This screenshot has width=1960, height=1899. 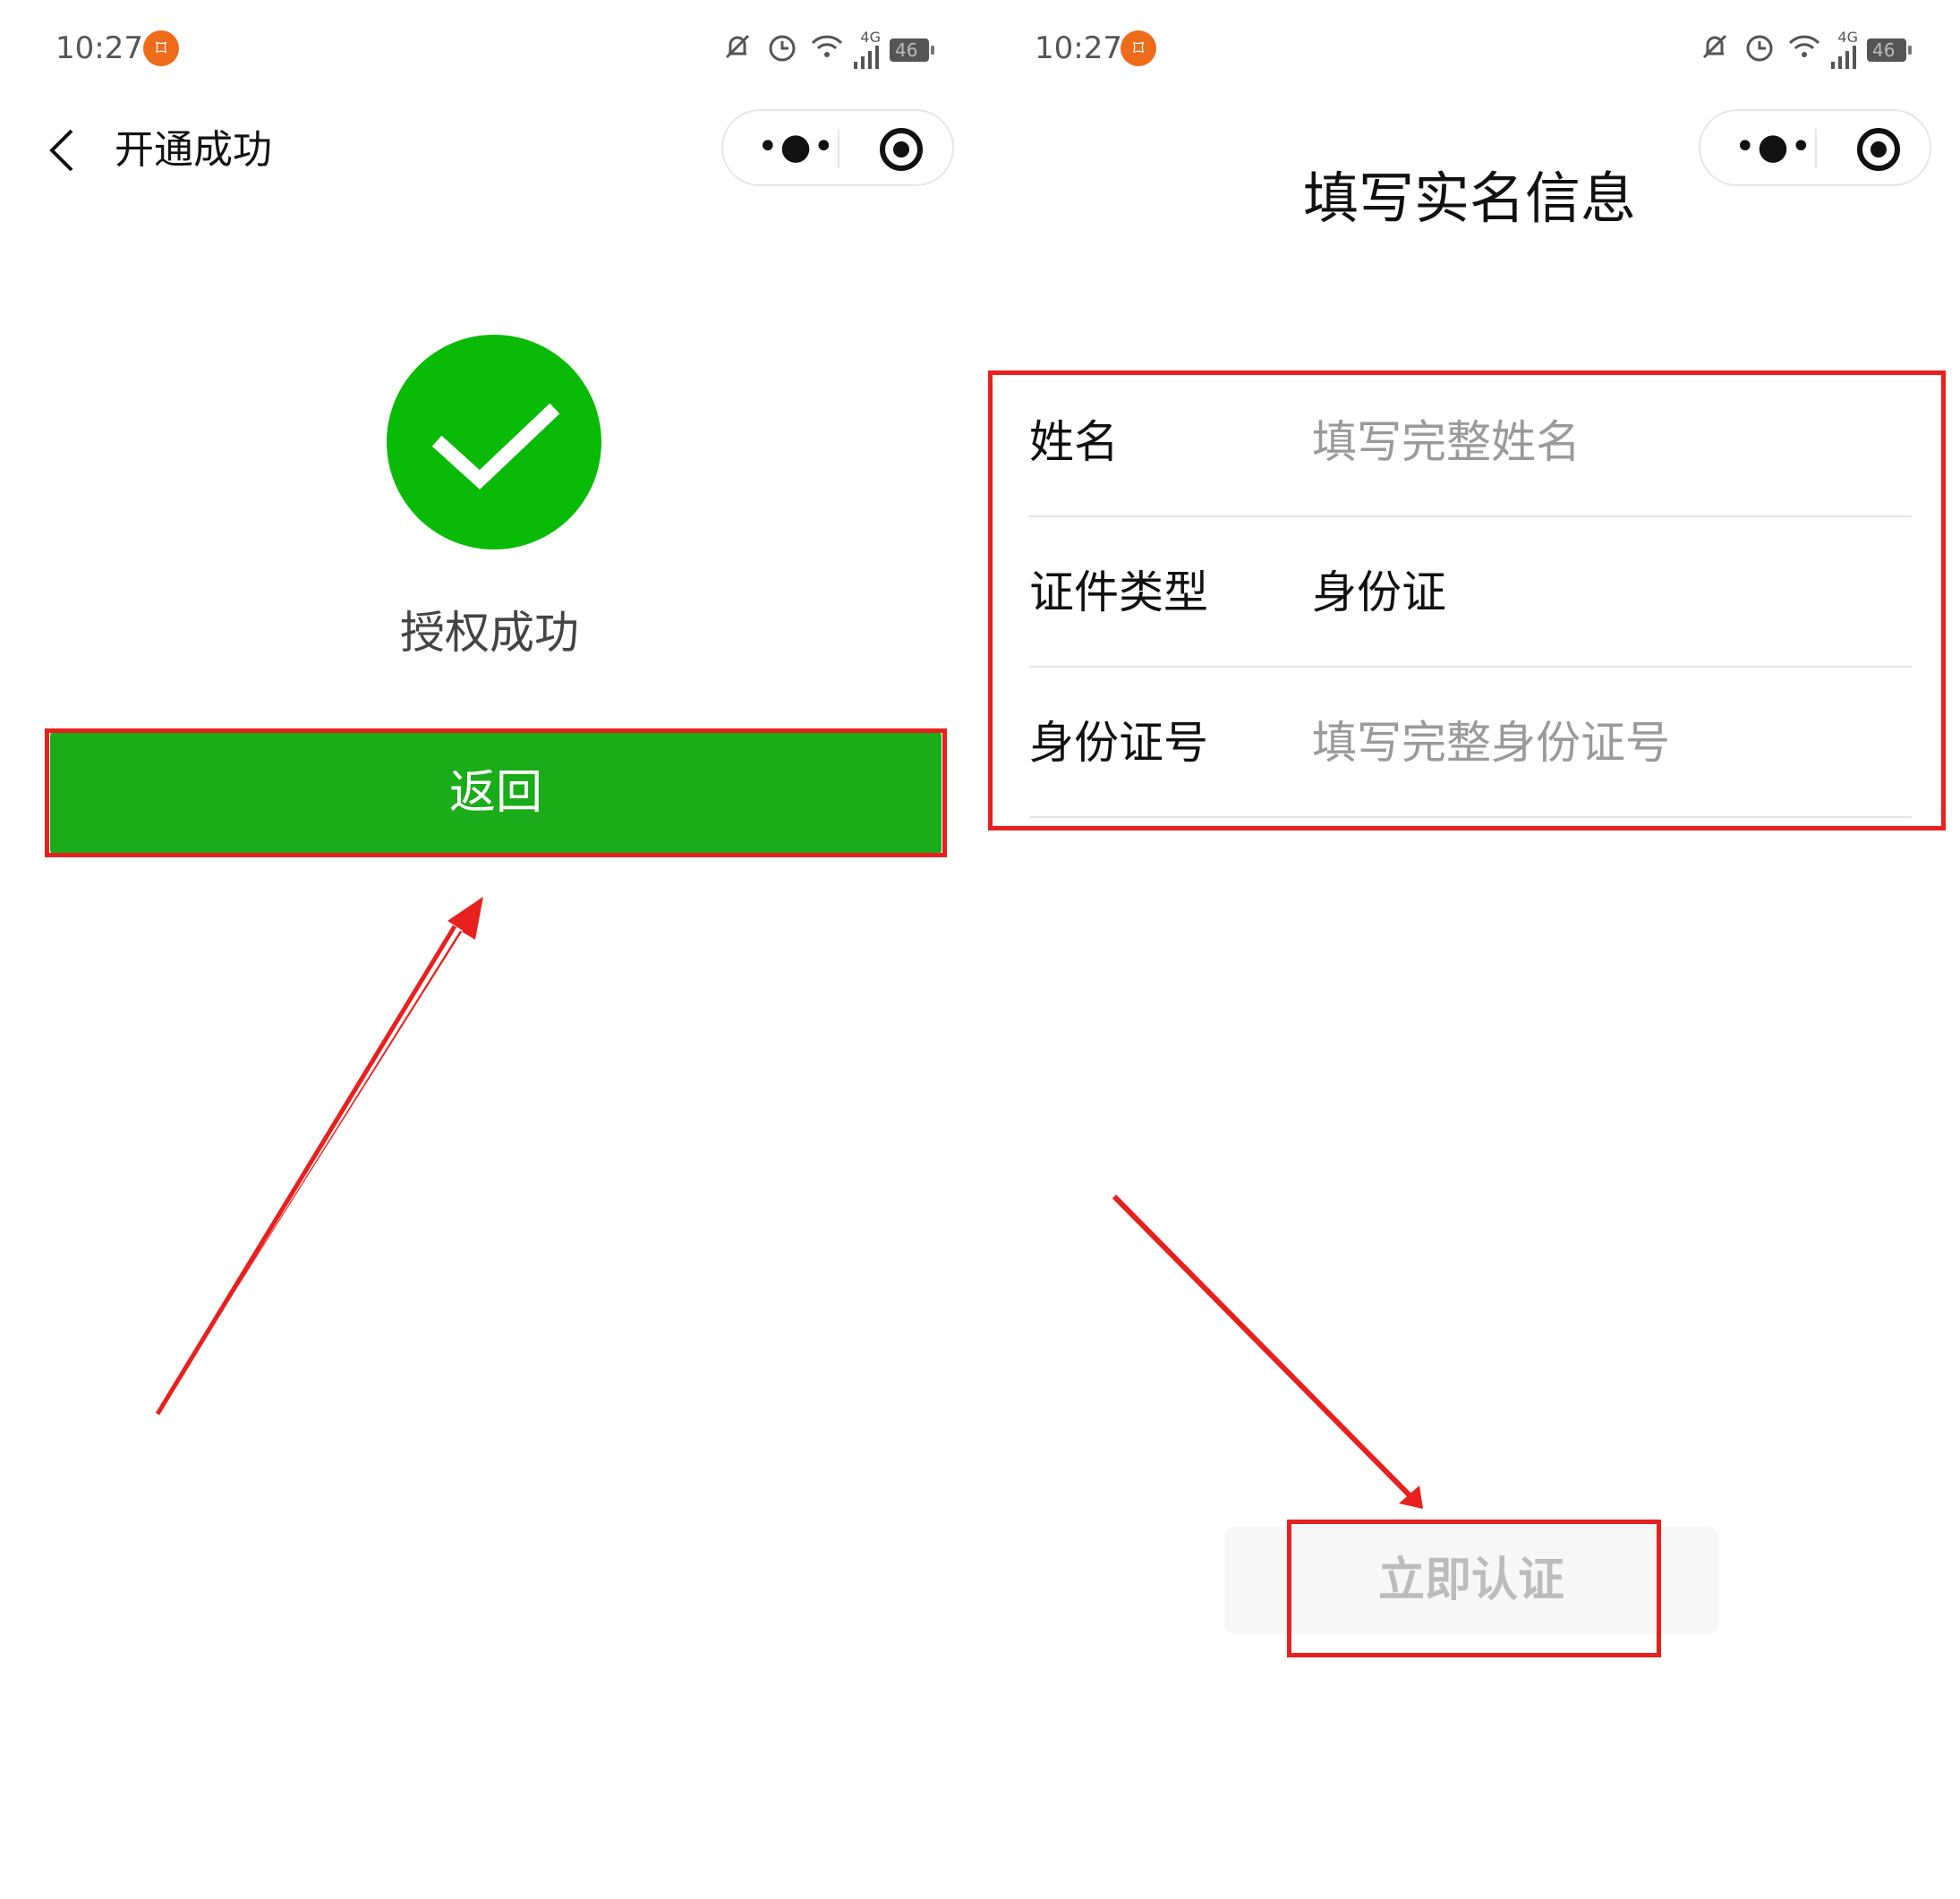 I want to click on arrow-to-return-button-shaft, so click(x=306, y=1170).